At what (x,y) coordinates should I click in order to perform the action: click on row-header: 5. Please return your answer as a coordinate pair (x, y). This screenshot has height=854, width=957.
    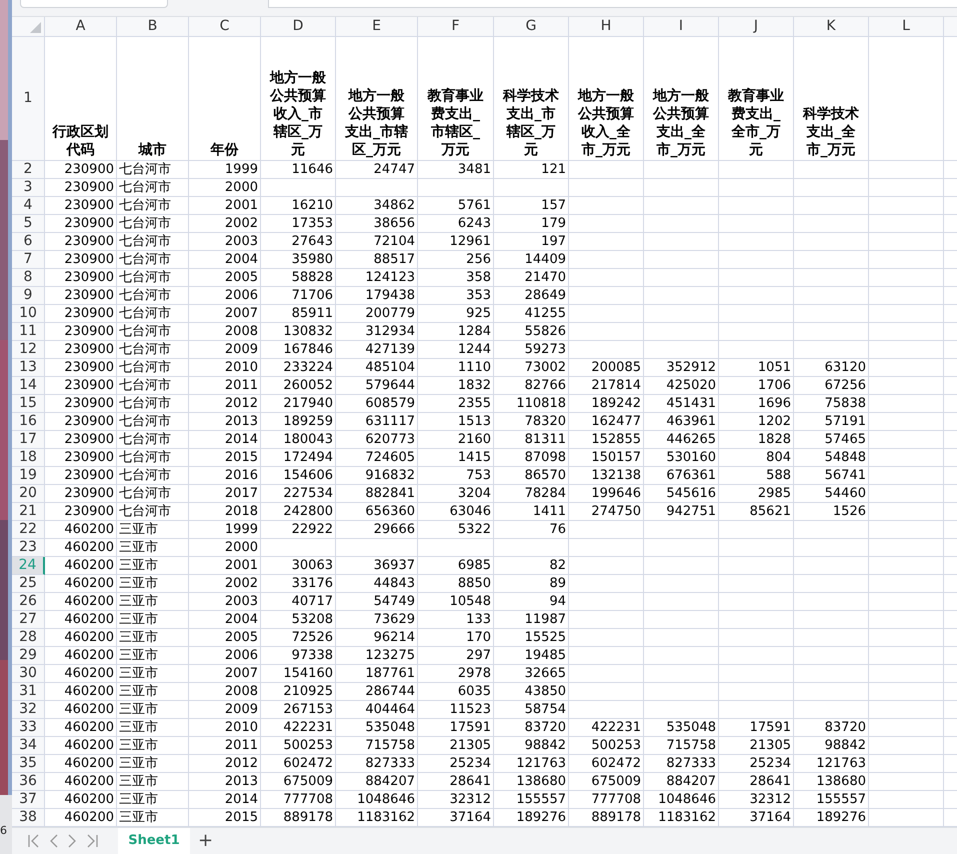
    Looking at the image, I should click on (28, 224).